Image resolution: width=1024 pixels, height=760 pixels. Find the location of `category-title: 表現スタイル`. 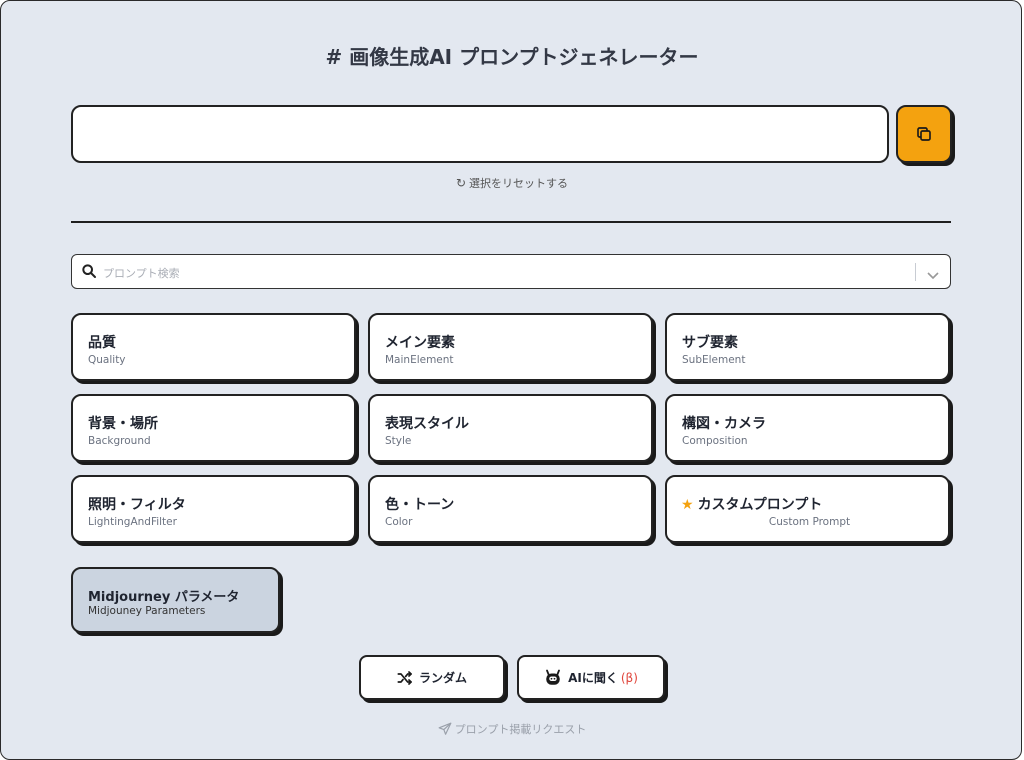

category-title: 表現スタイル is located at coordinates (427, 424).